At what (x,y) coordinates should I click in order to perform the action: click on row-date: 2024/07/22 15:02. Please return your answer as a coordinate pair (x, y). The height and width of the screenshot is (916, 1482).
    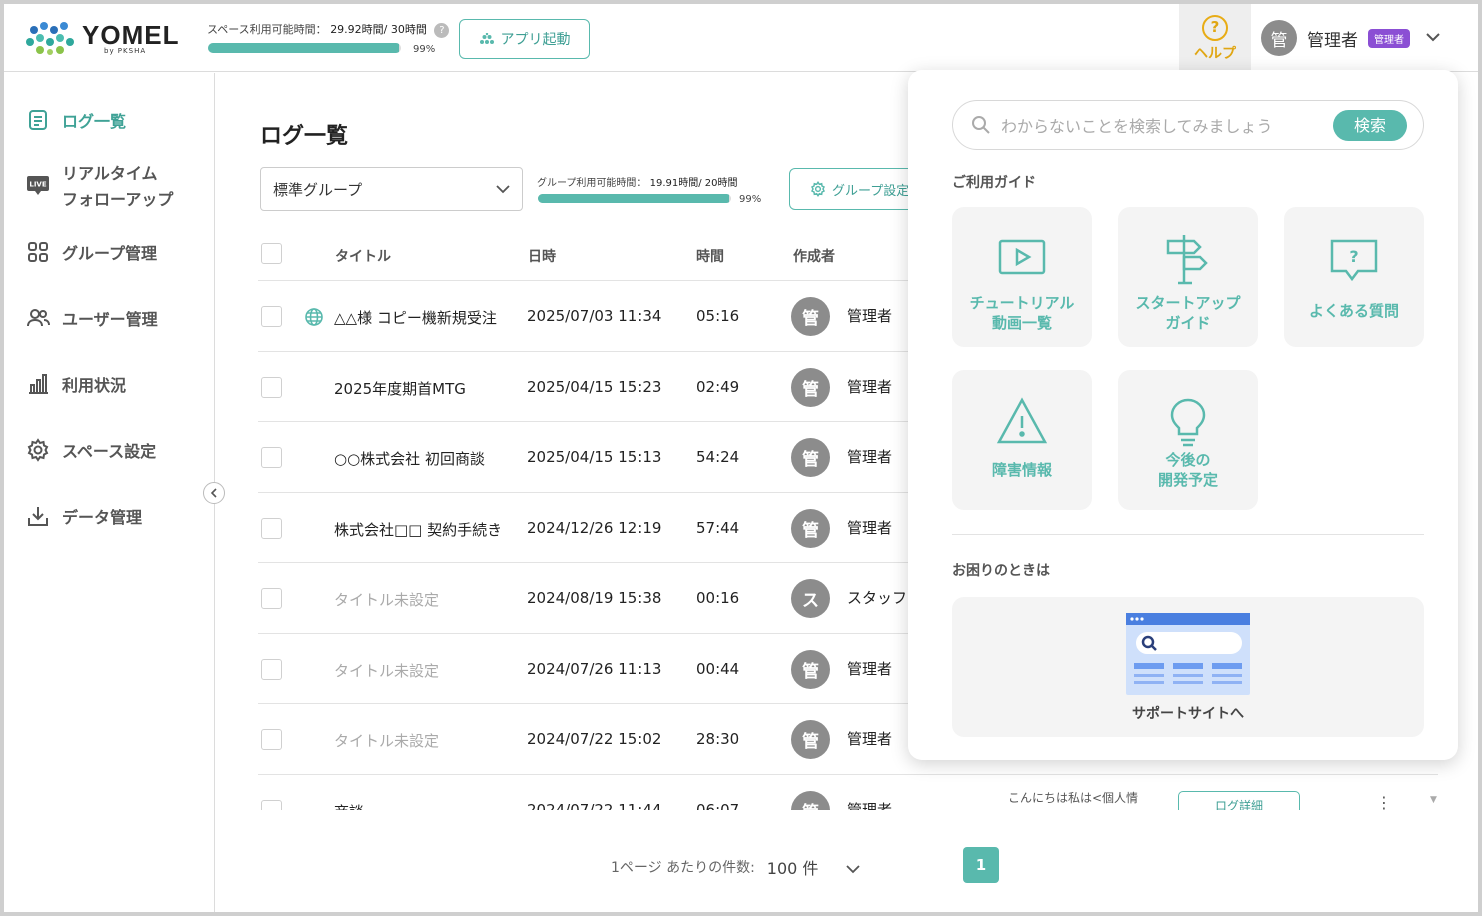
    Looking at the image, I should click on (594, 739).